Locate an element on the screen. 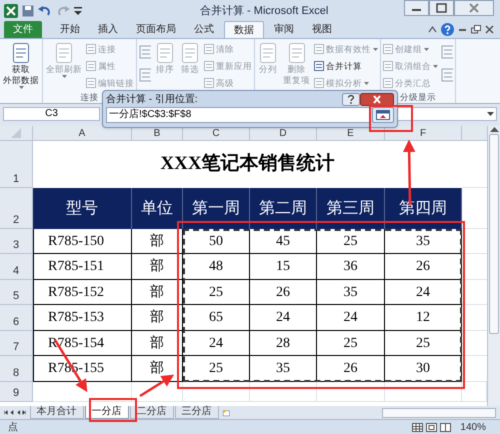  row-header: 4 is located at coordinates (16, 267).